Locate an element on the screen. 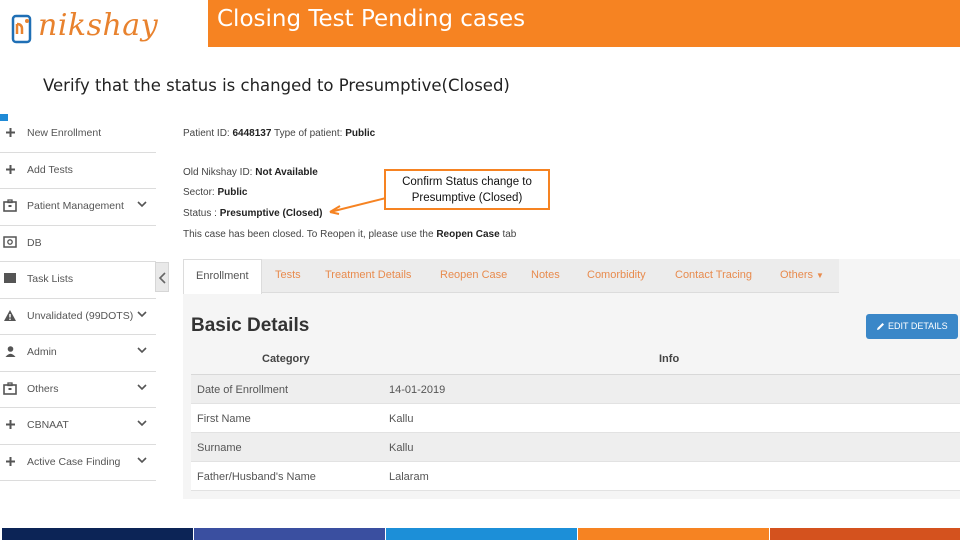  slide-title: Closing Test Pending cases is located at coordinates (371, 19).